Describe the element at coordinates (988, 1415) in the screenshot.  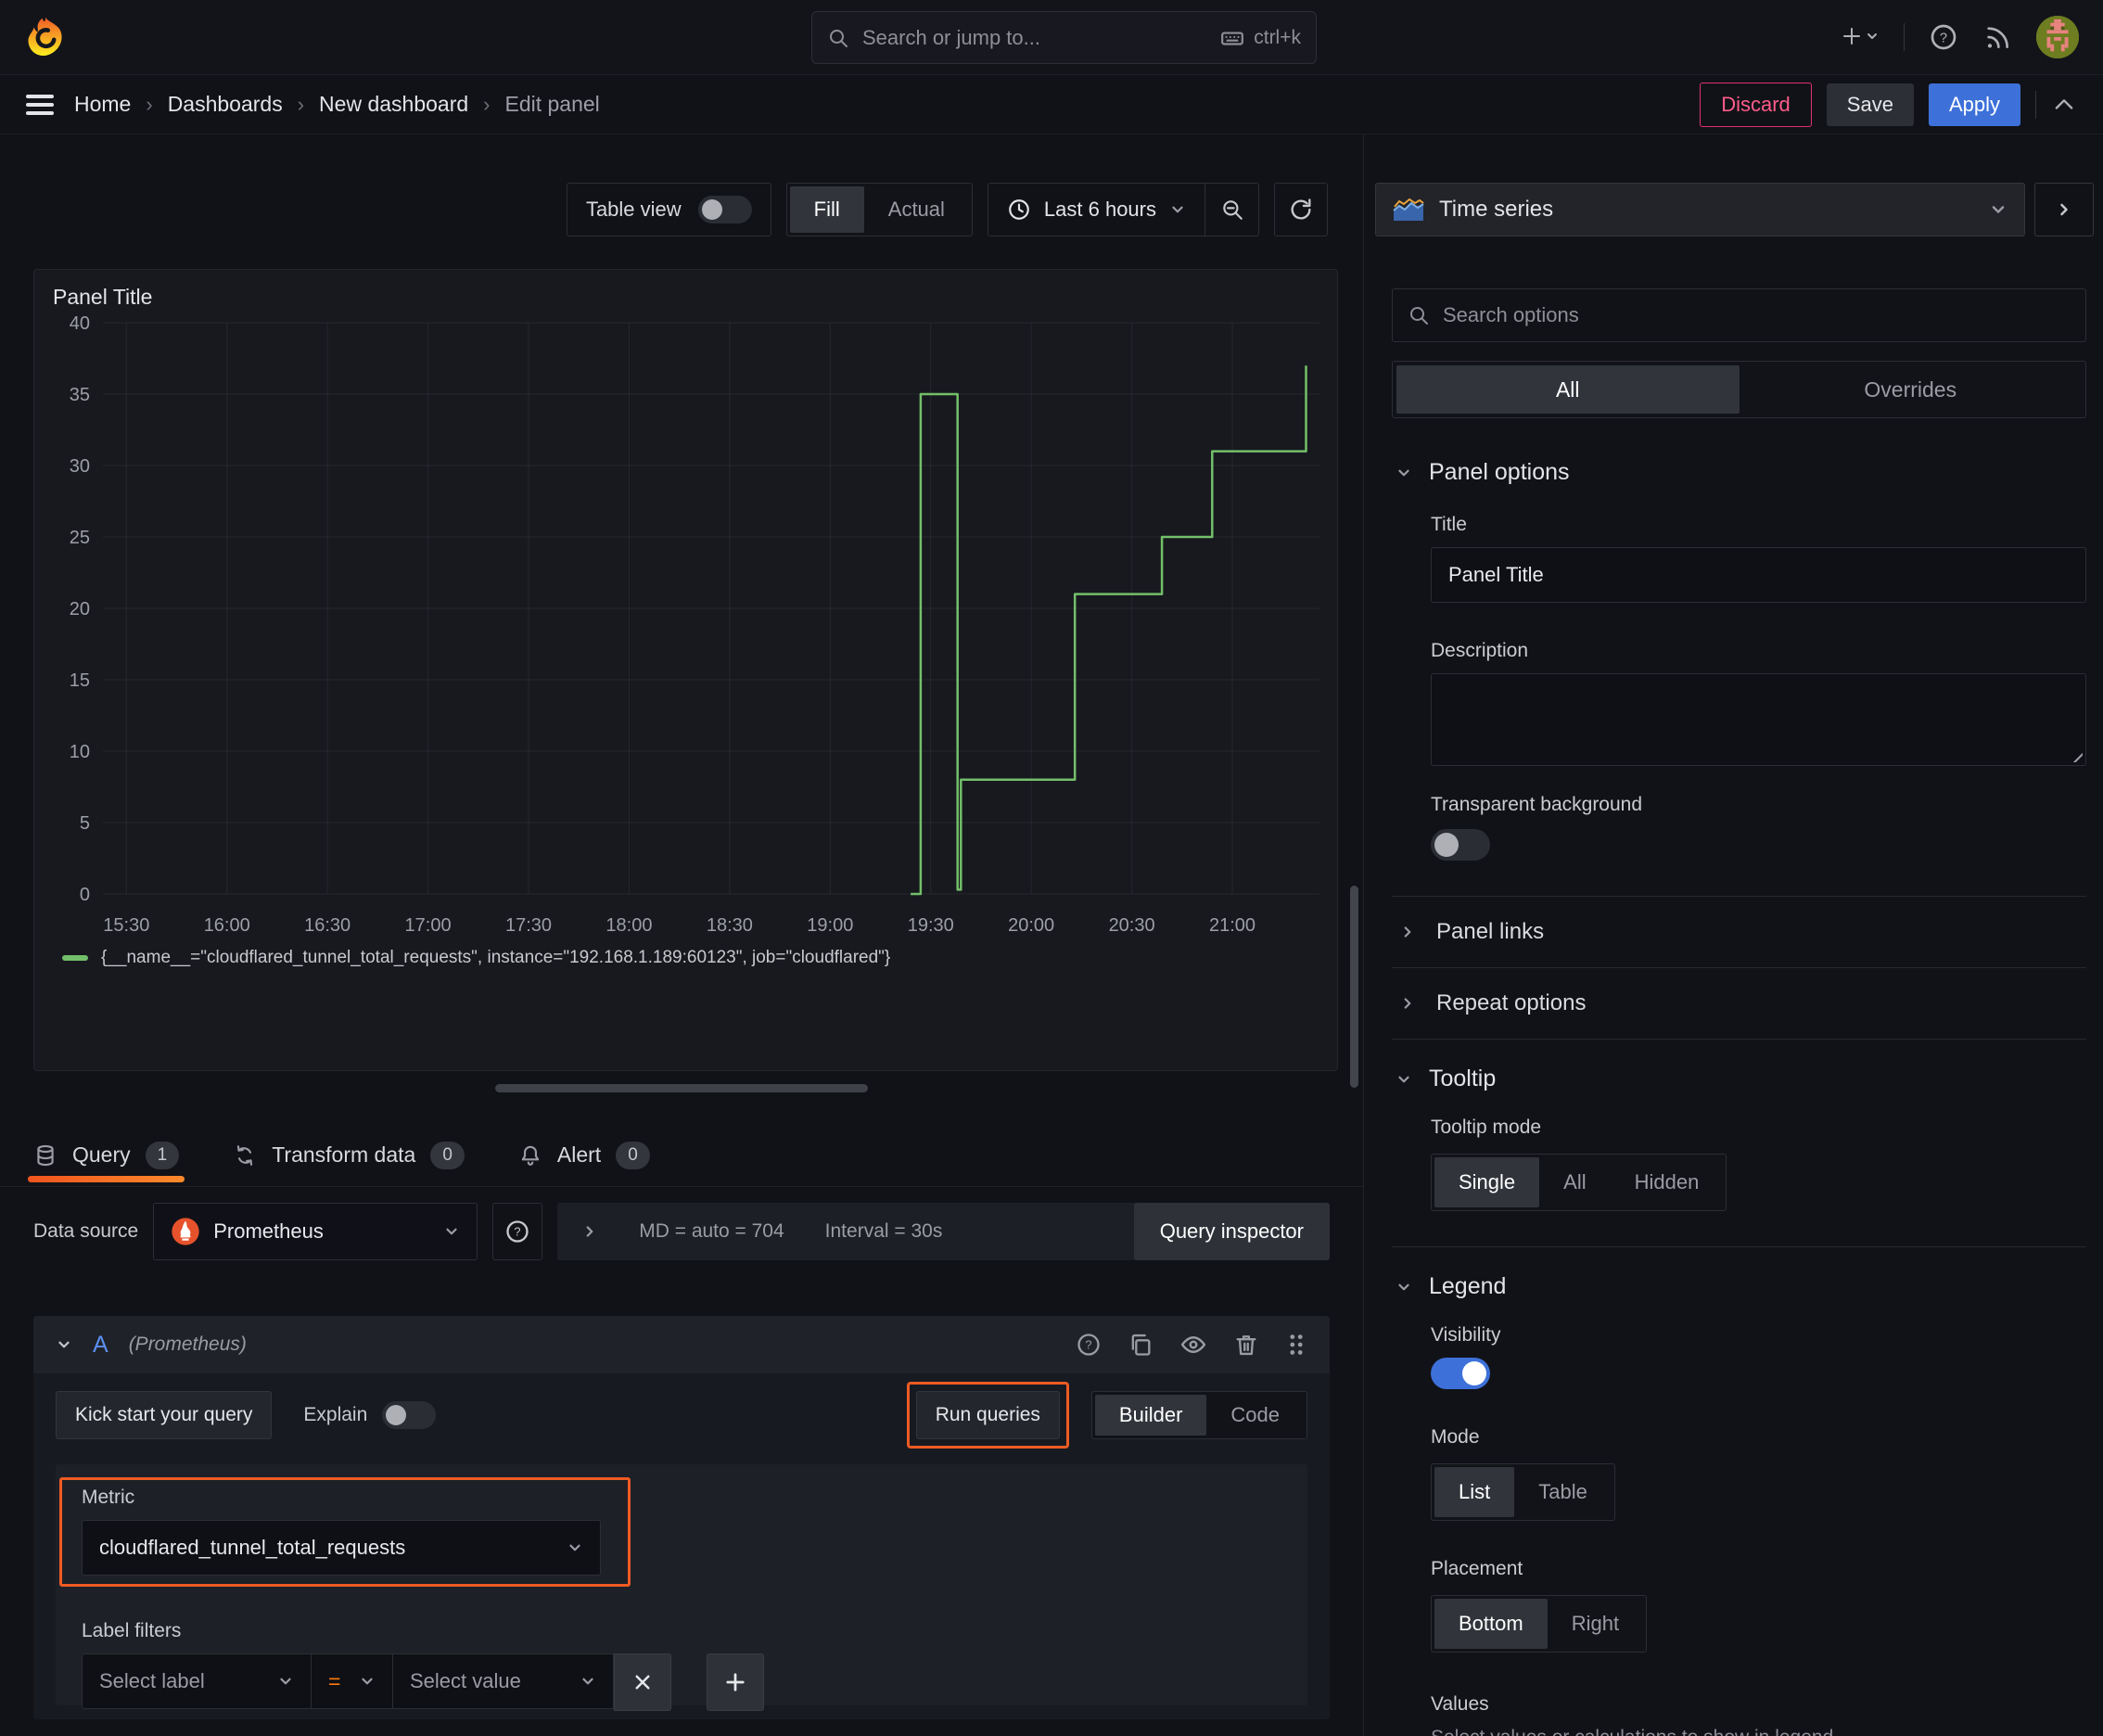
I see `run-queries-button: Run queries` at that location.